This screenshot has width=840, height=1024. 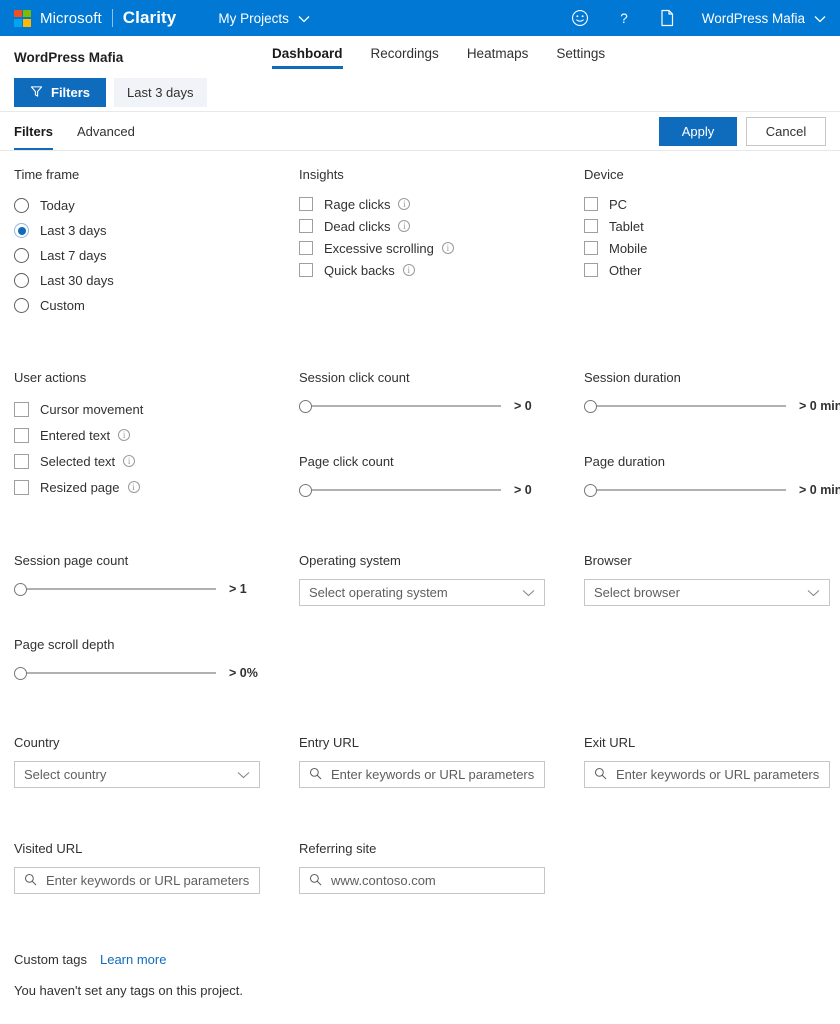 I want to click on filter-panel-actions: Apply Cancel, so click(x=742, y=131).